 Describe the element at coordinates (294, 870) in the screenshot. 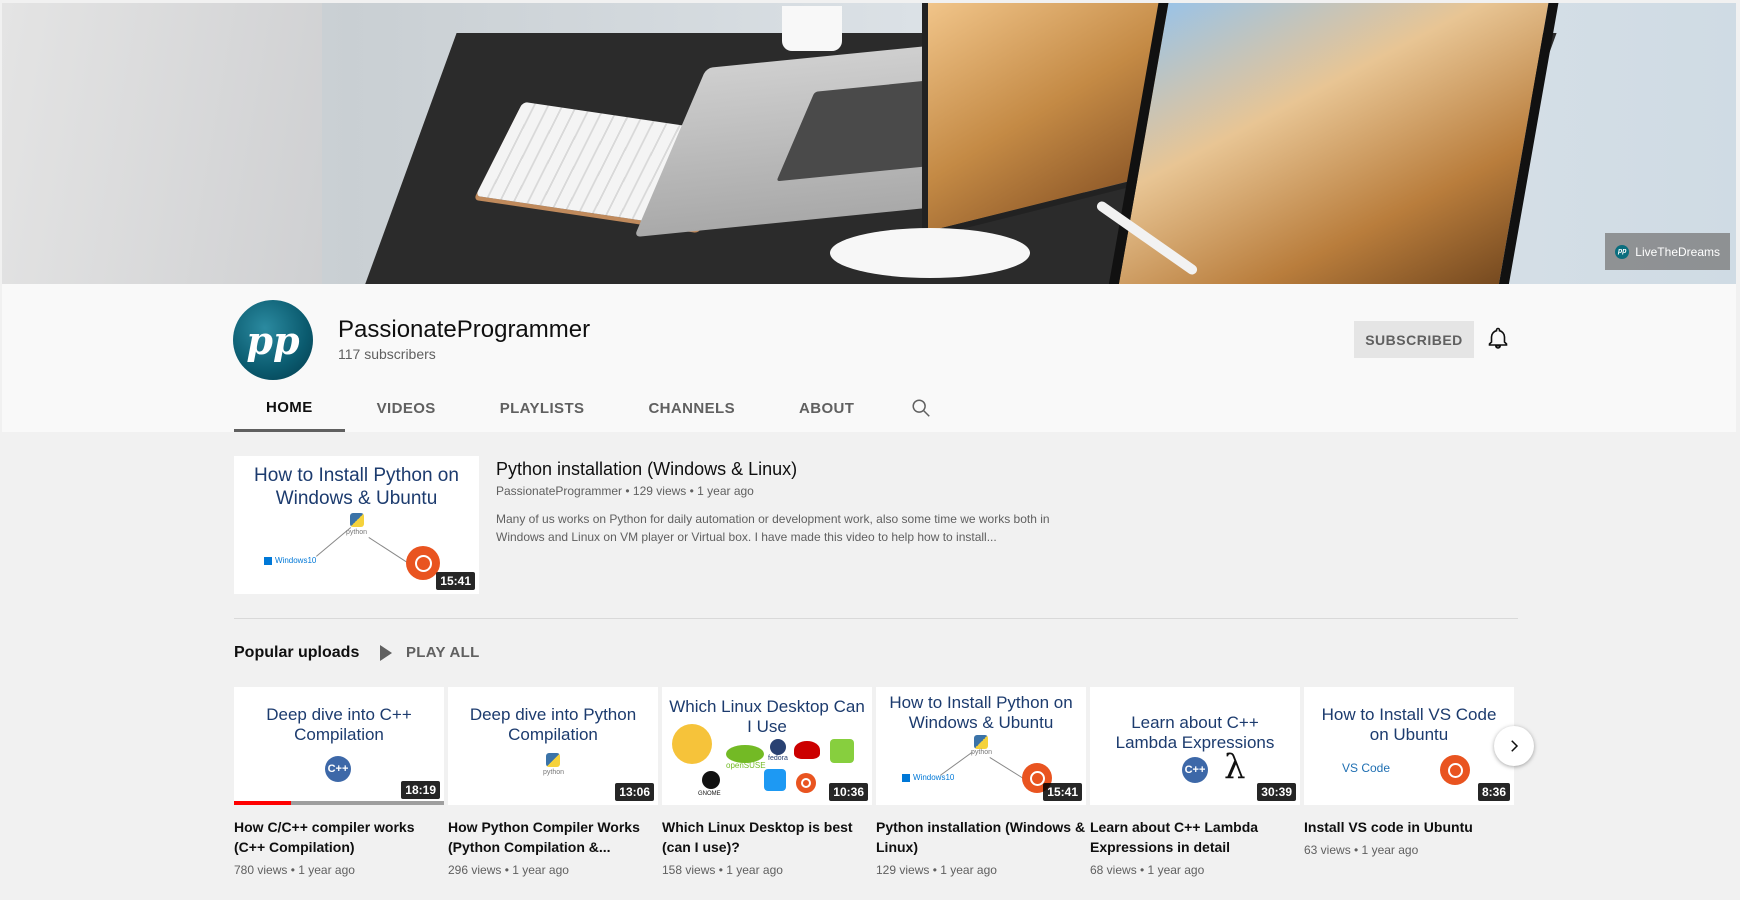

I see `video-meta: 780 views • 1 year ago` at that location.